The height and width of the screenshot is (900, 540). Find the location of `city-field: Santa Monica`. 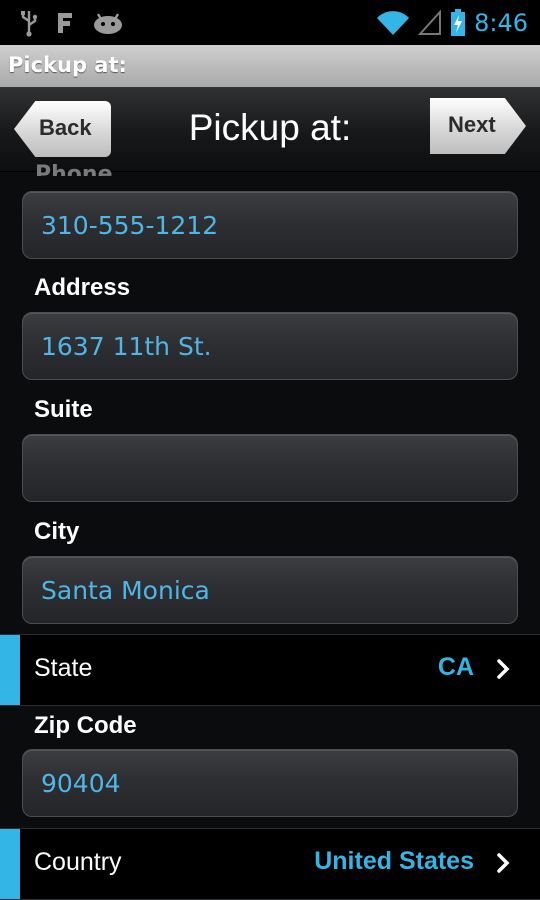

city-field: Santa Monica is located at coordinates (270, 590).